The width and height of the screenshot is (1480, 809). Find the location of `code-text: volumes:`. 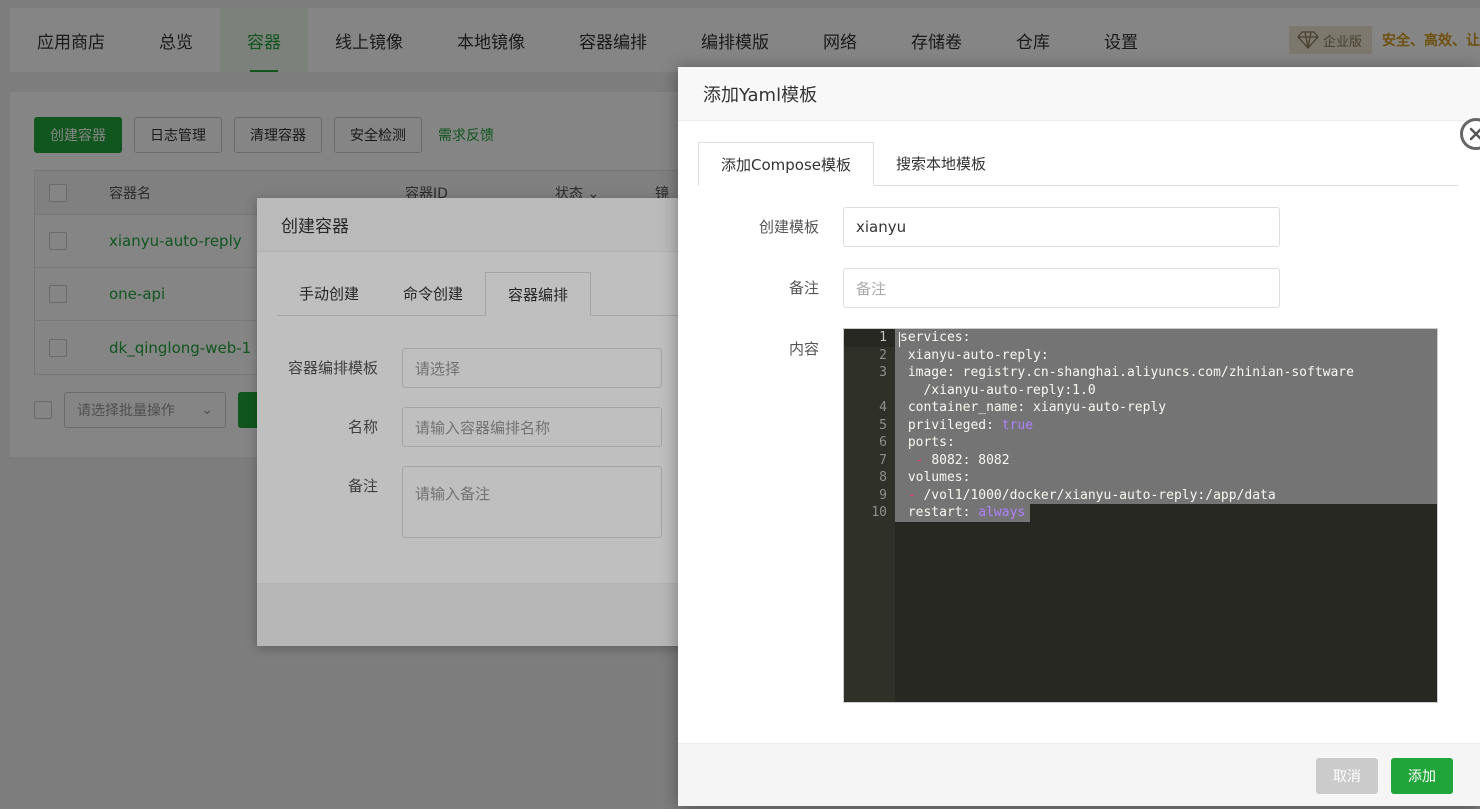

code-text: volumes: is located at coordinates (935, 477).